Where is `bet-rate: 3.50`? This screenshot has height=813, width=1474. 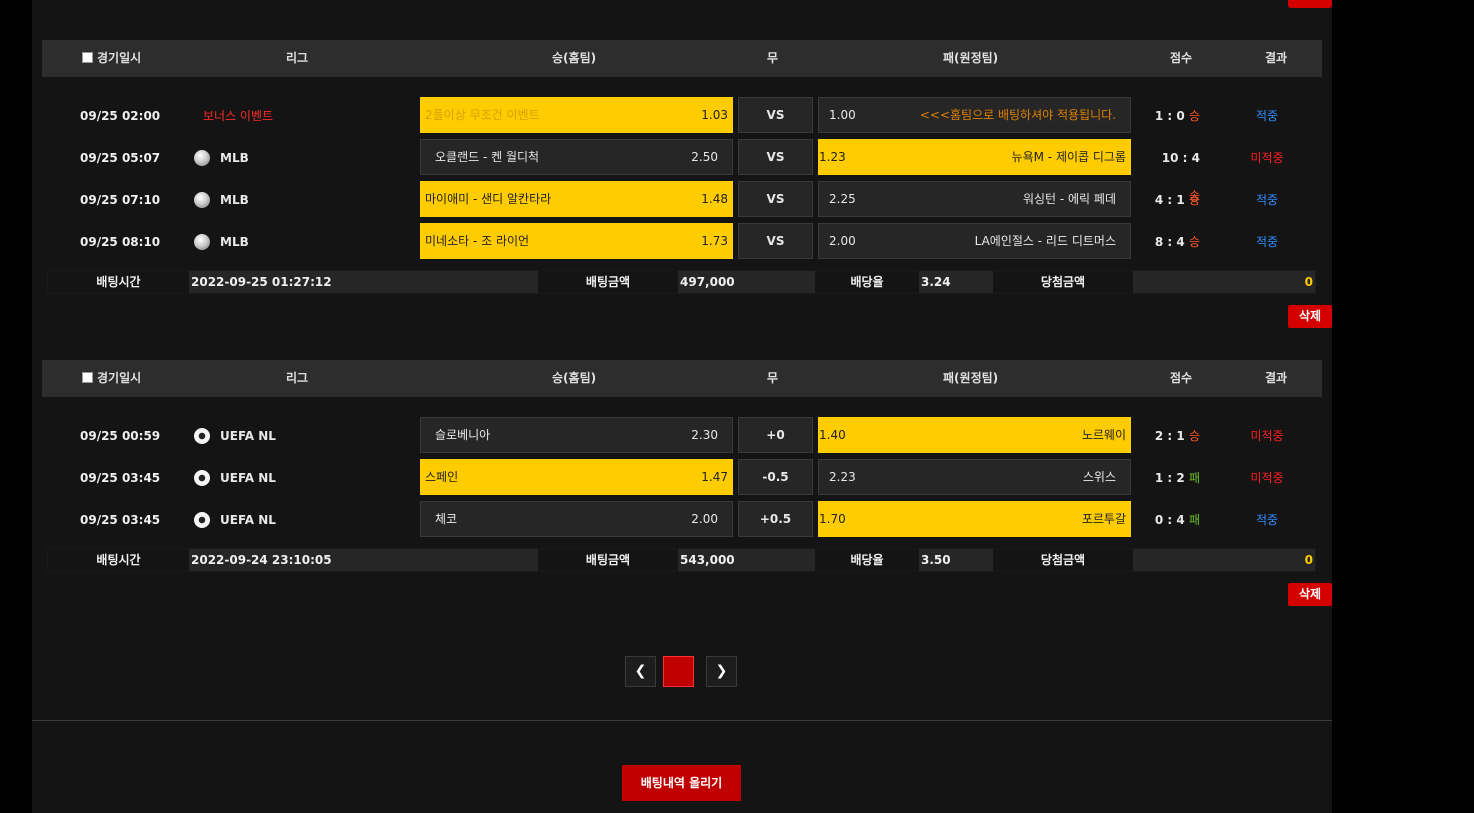
bet-rate: 3.50 is located at coordinates (936, 560).